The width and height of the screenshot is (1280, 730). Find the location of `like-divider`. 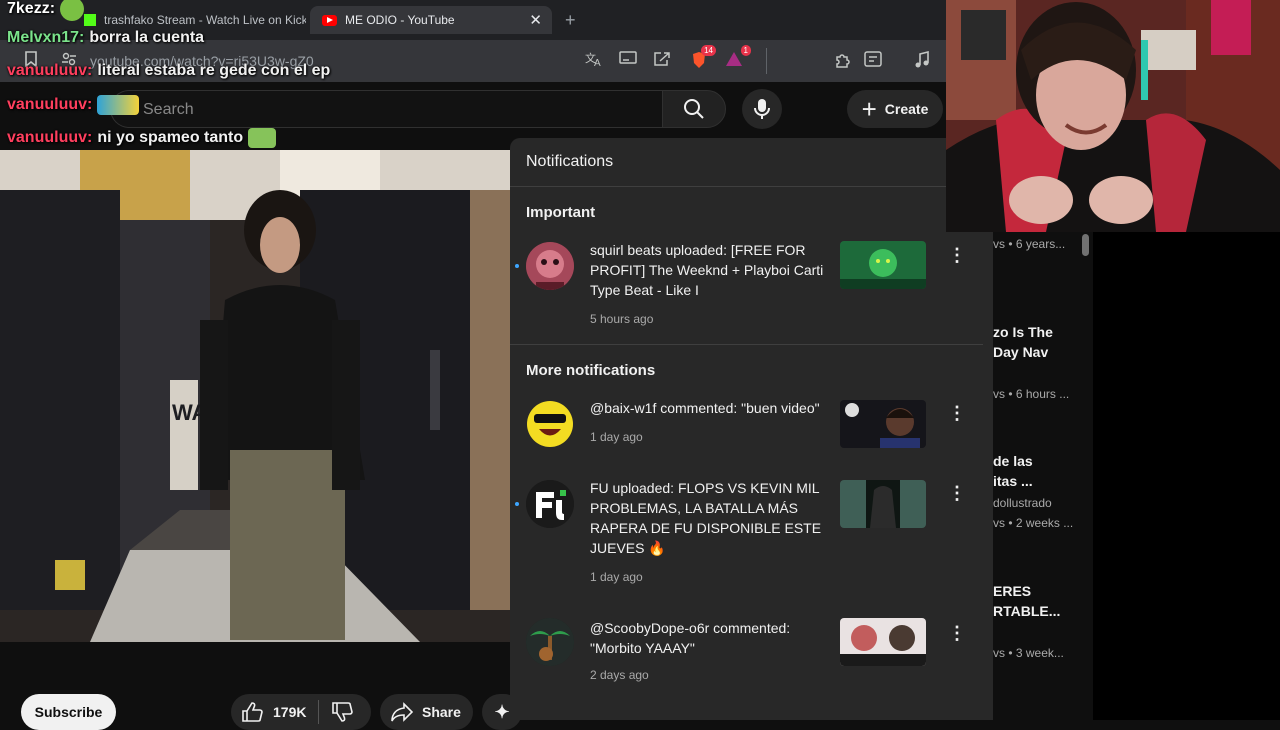

like-divider is located at coordinates (319, 712).